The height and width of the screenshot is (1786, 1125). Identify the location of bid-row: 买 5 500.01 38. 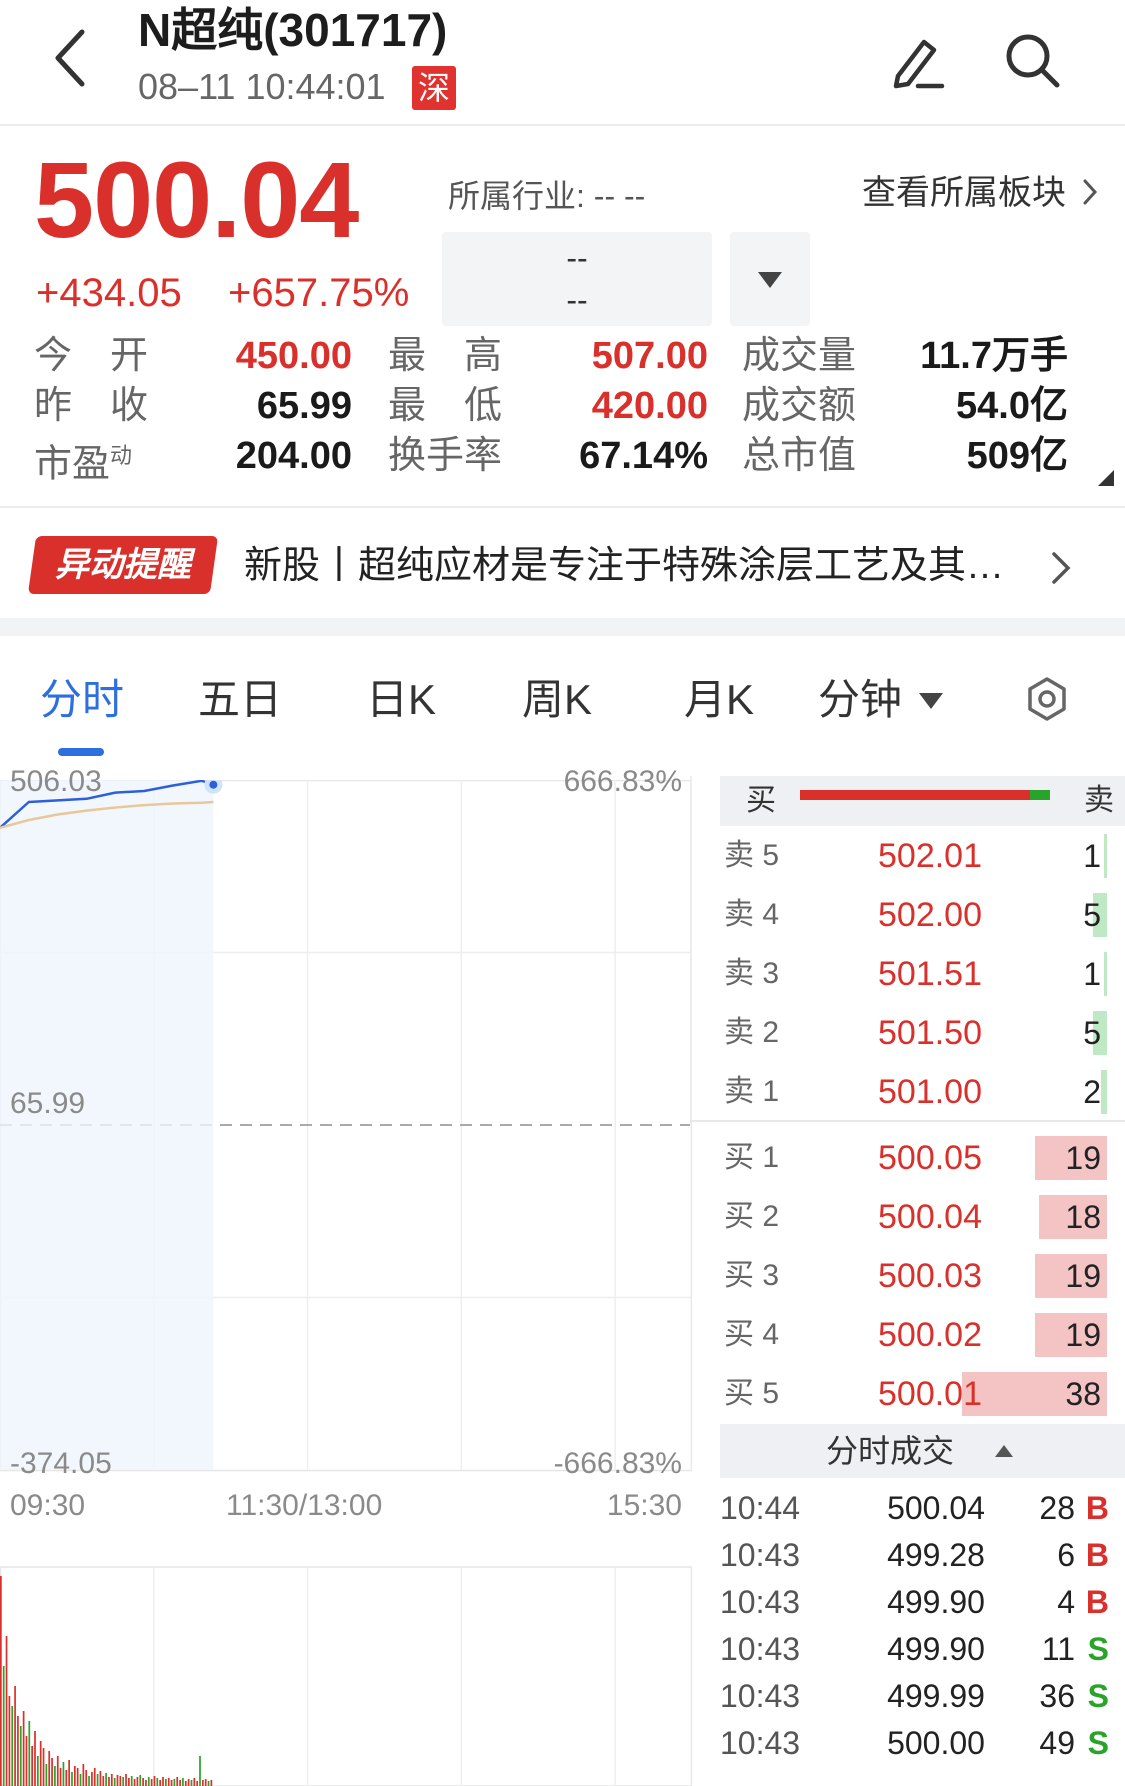
(922, 1394).